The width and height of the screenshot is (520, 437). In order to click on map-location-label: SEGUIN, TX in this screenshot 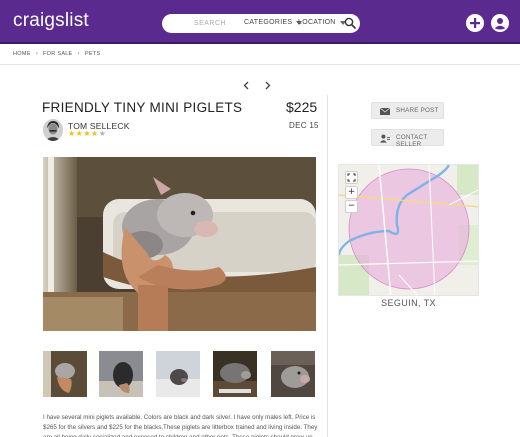, I will do `click(408, 303)`.